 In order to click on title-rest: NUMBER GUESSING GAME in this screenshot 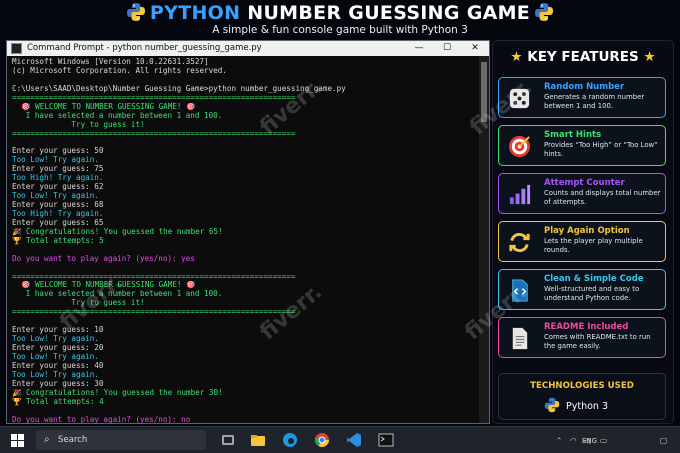, I will do `click(389, 13)`.